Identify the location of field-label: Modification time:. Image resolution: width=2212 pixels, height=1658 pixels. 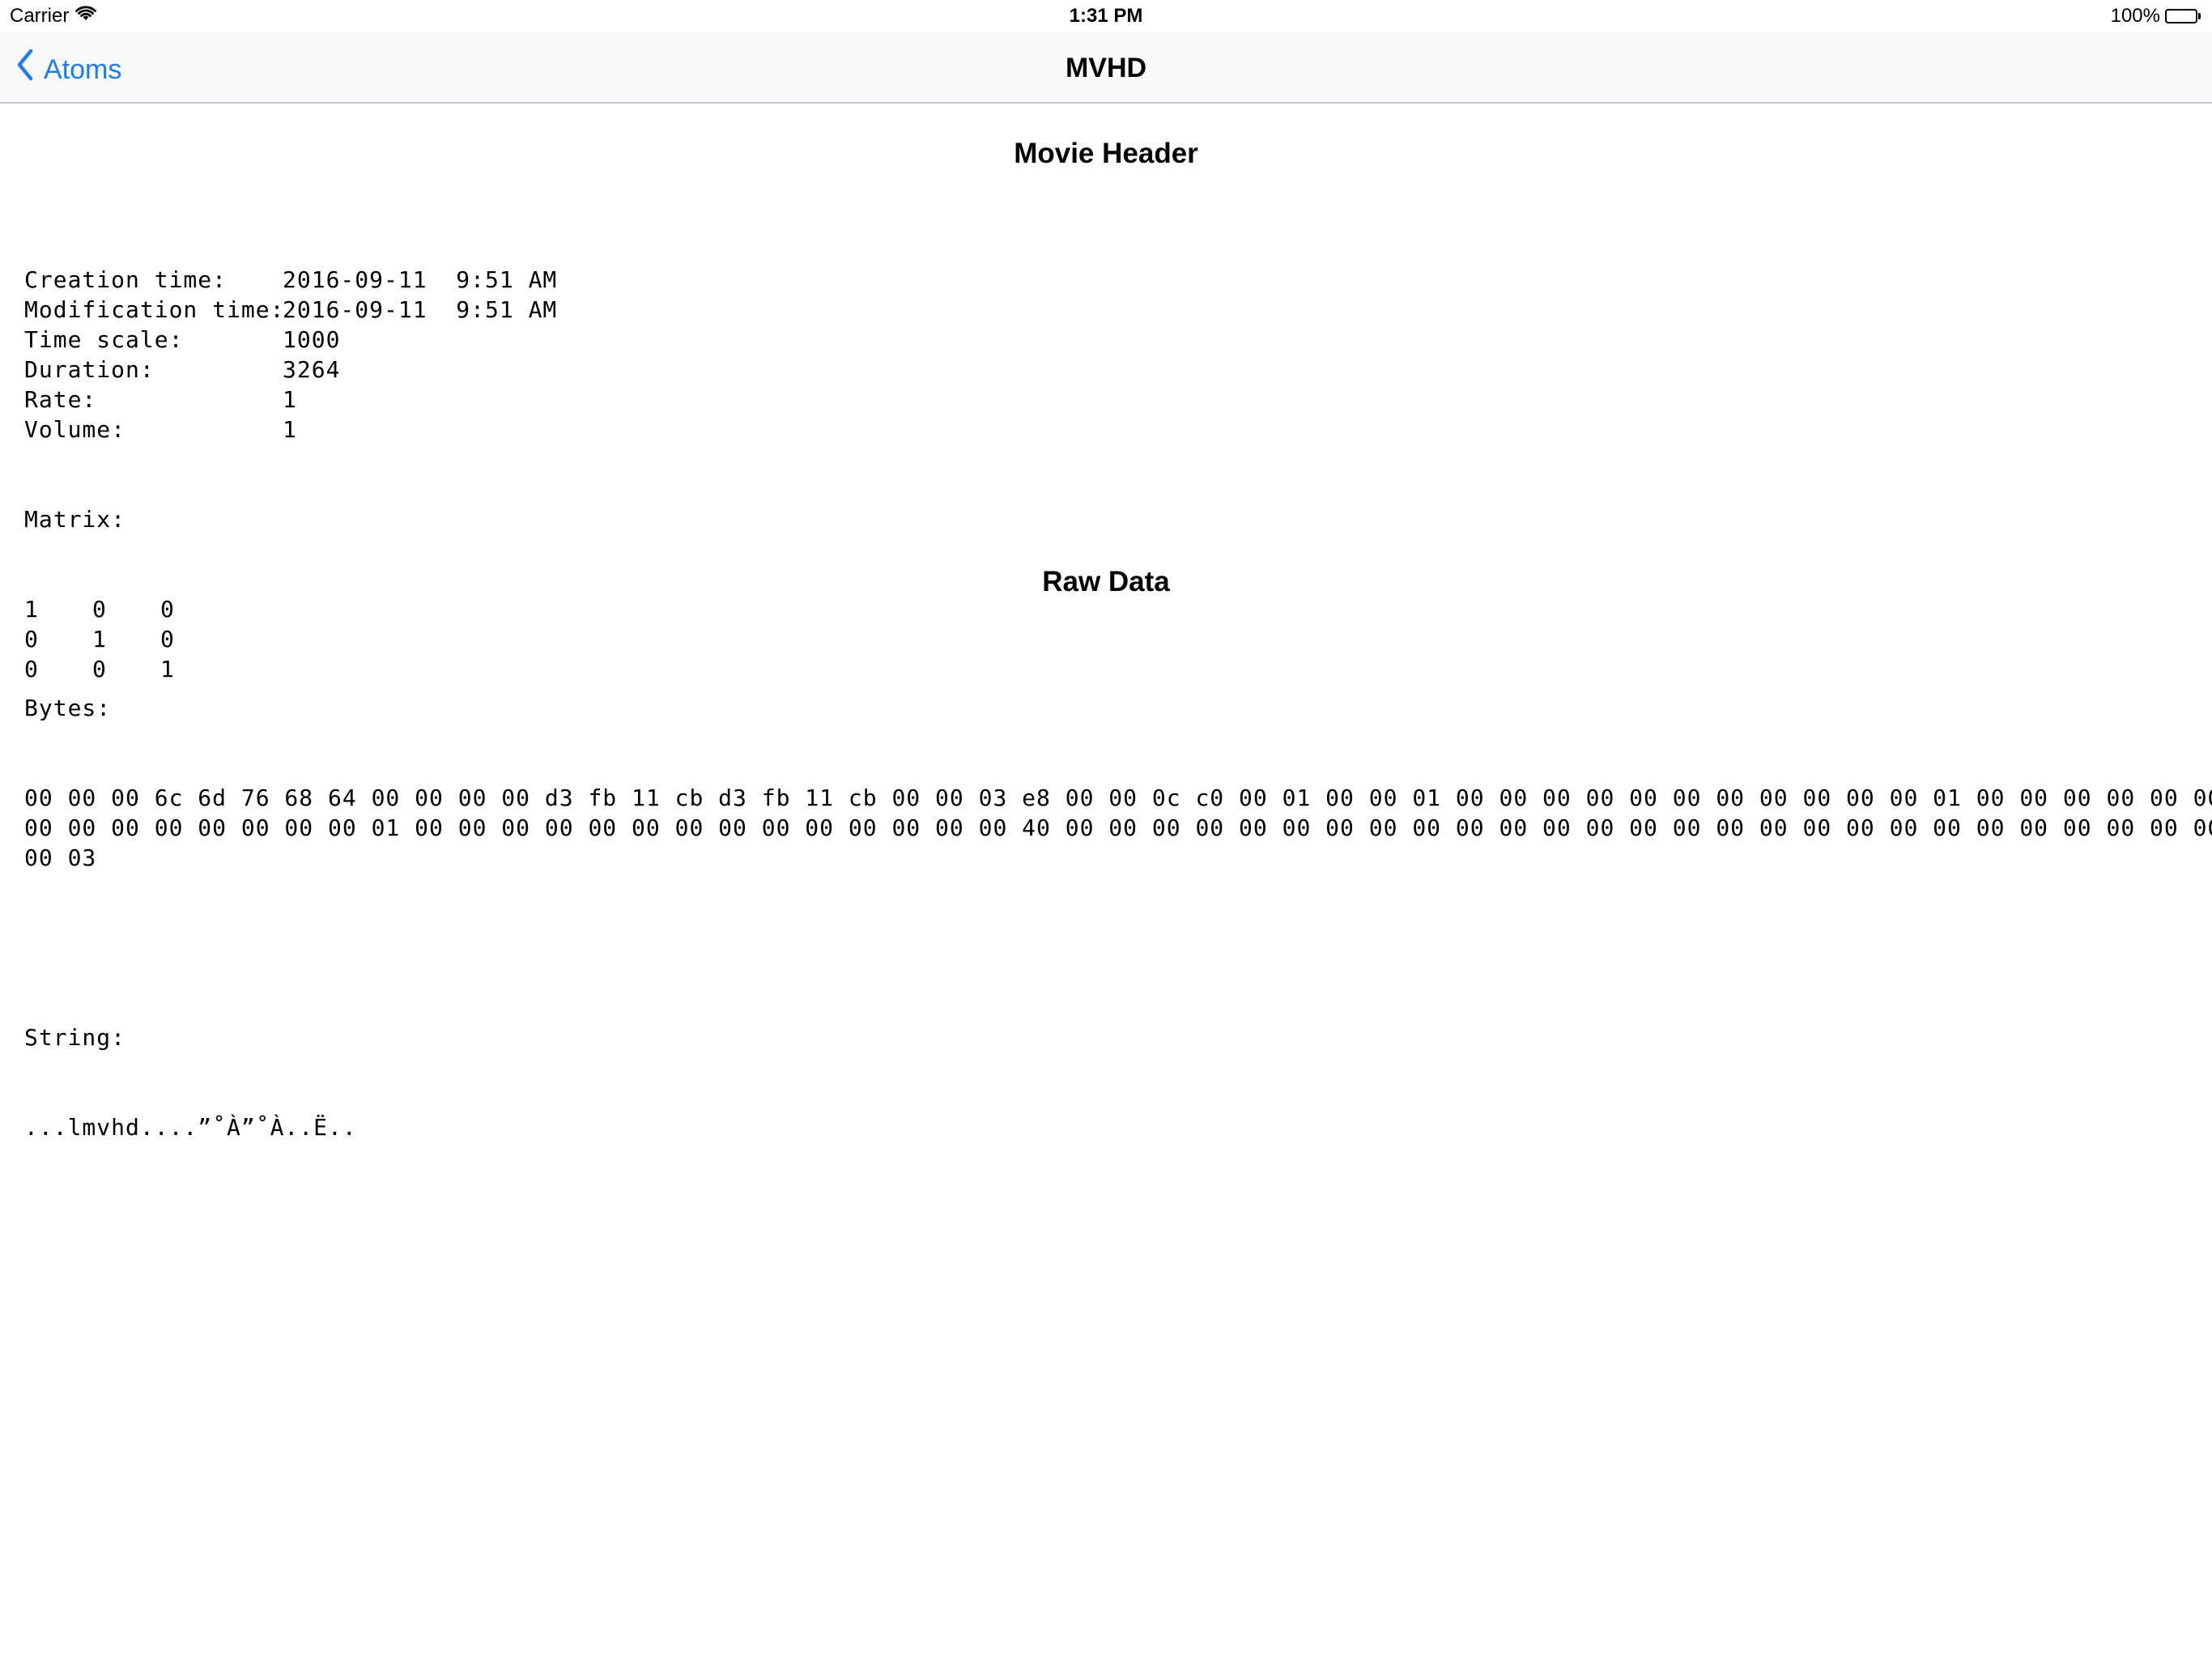
(155, 309).